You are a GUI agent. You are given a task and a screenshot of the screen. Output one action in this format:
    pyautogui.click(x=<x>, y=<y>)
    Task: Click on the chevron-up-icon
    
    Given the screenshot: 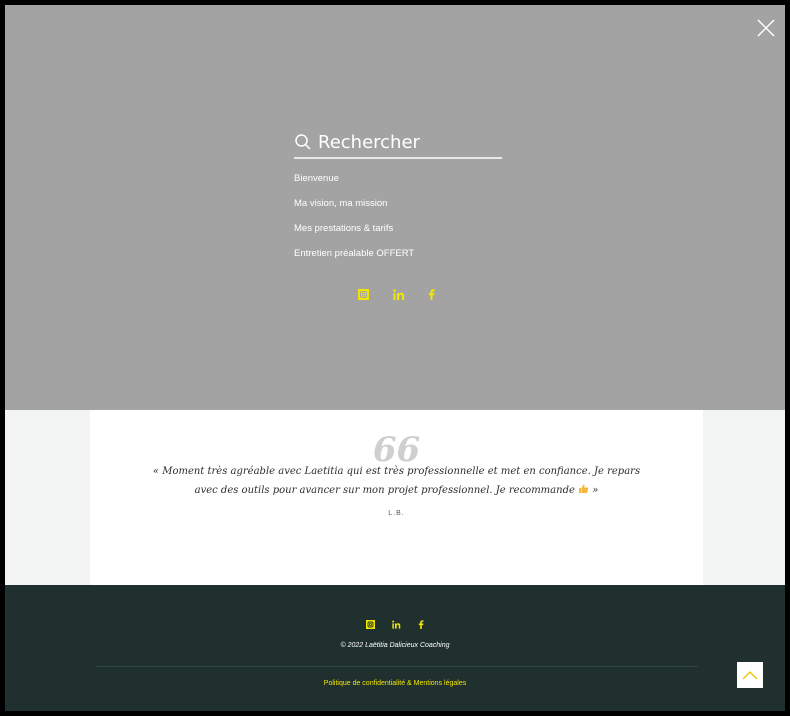 What is the action you would take?
    pyautogui.click(x=750, y=675)
    